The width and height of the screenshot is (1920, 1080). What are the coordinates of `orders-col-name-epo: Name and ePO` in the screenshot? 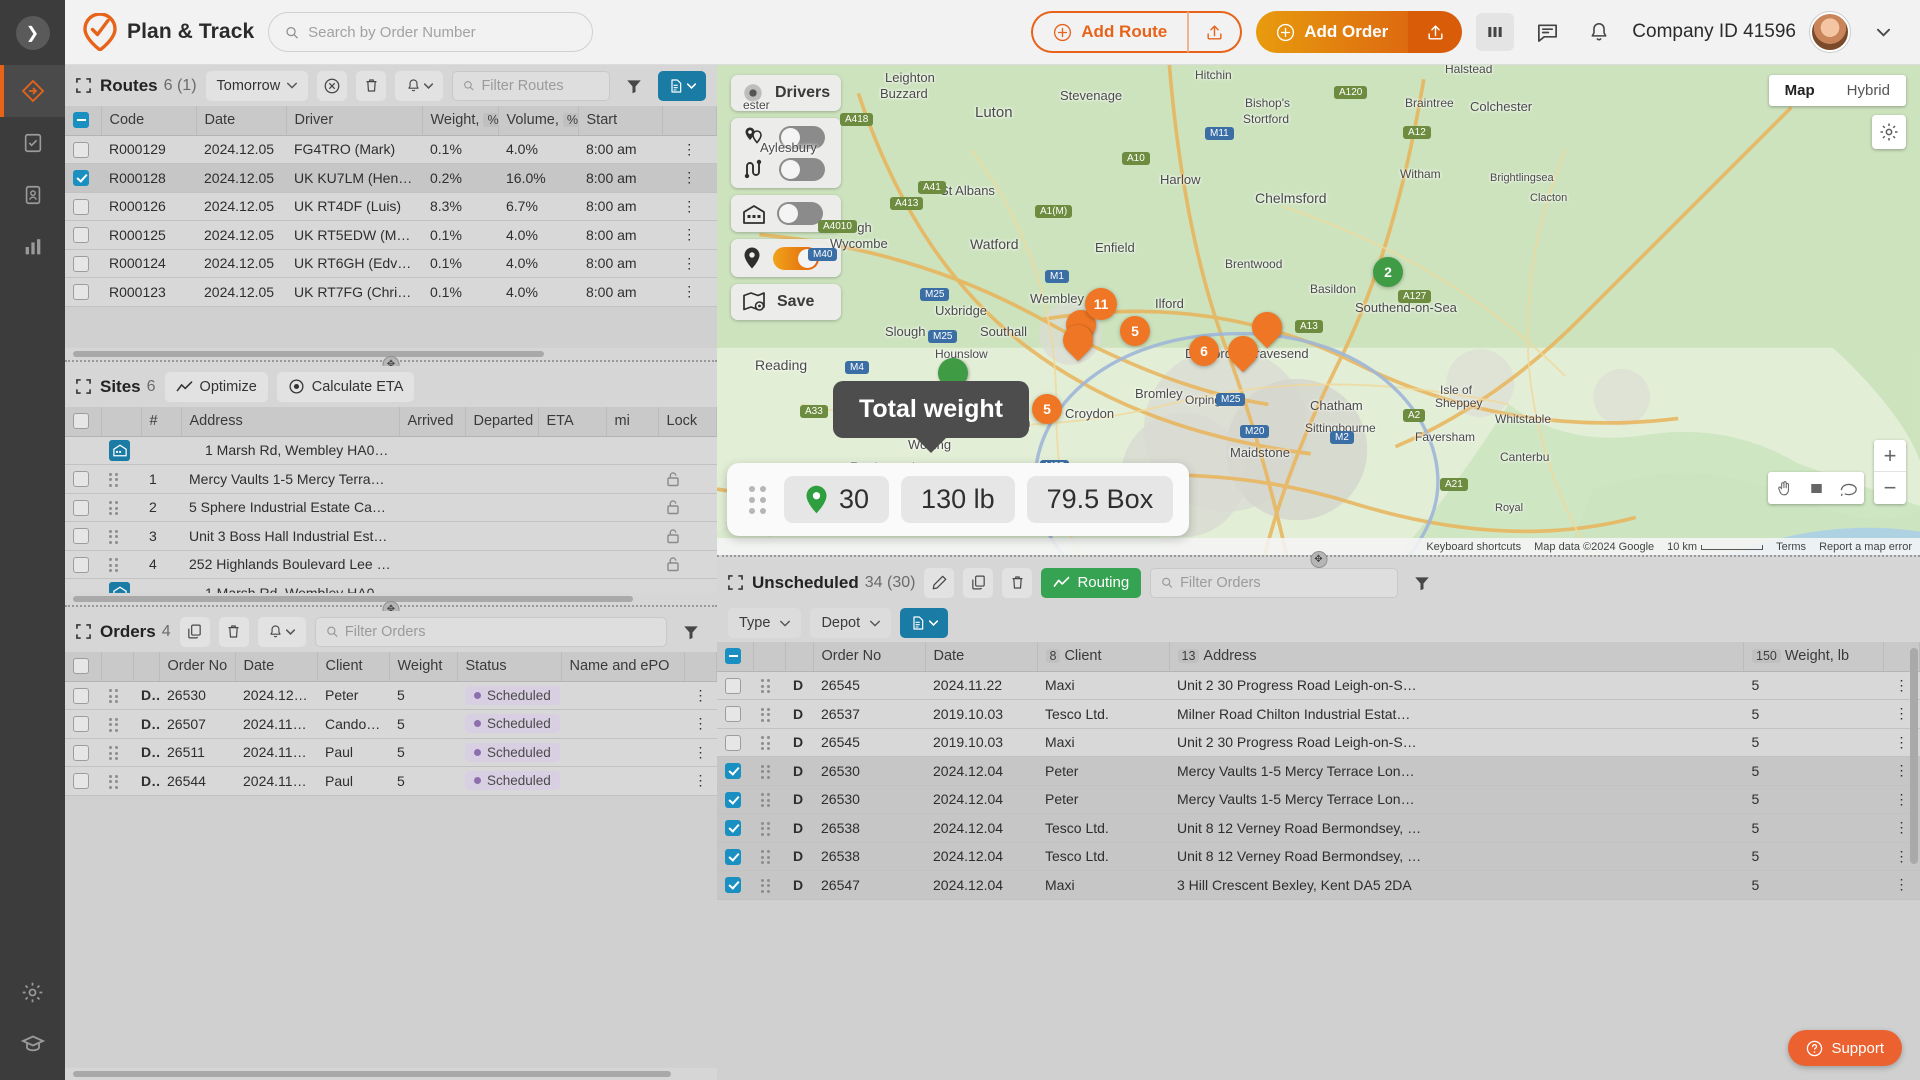 It's located at (623, 667).